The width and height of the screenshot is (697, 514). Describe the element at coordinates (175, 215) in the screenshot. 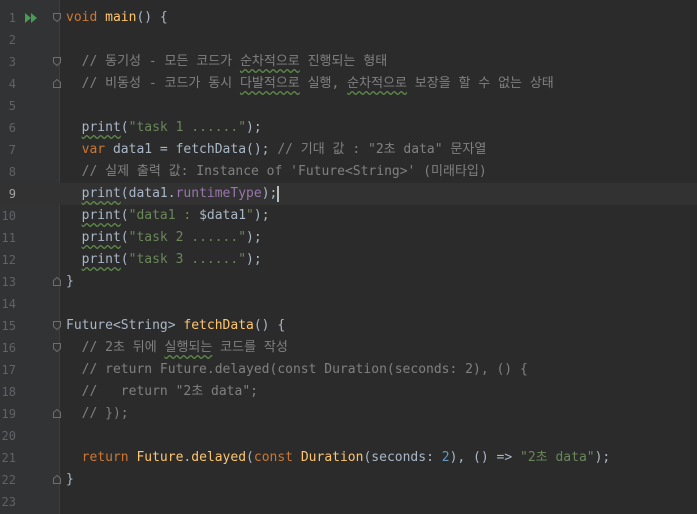

I see `code-text: print("data1 : $data1");` at that location.